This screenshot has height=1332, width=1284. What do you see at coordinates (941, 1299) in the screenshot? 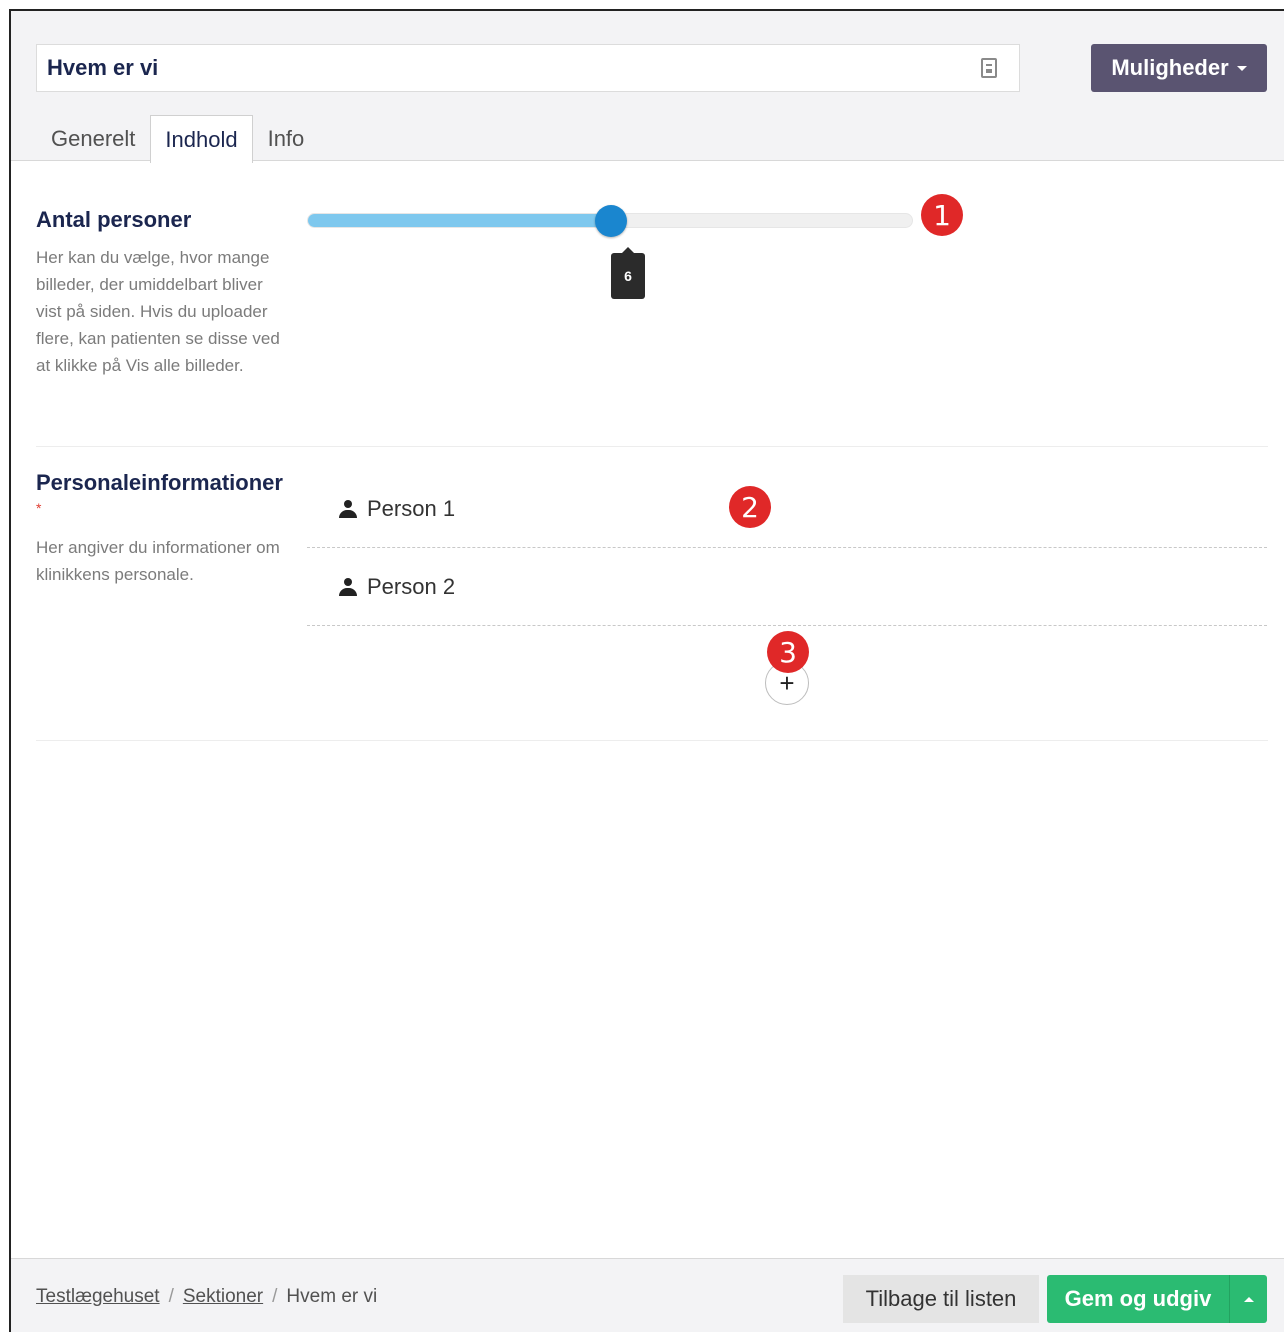
I see `back-to-list-button: Tilbage til listen` at bounding box center [941, 1299].